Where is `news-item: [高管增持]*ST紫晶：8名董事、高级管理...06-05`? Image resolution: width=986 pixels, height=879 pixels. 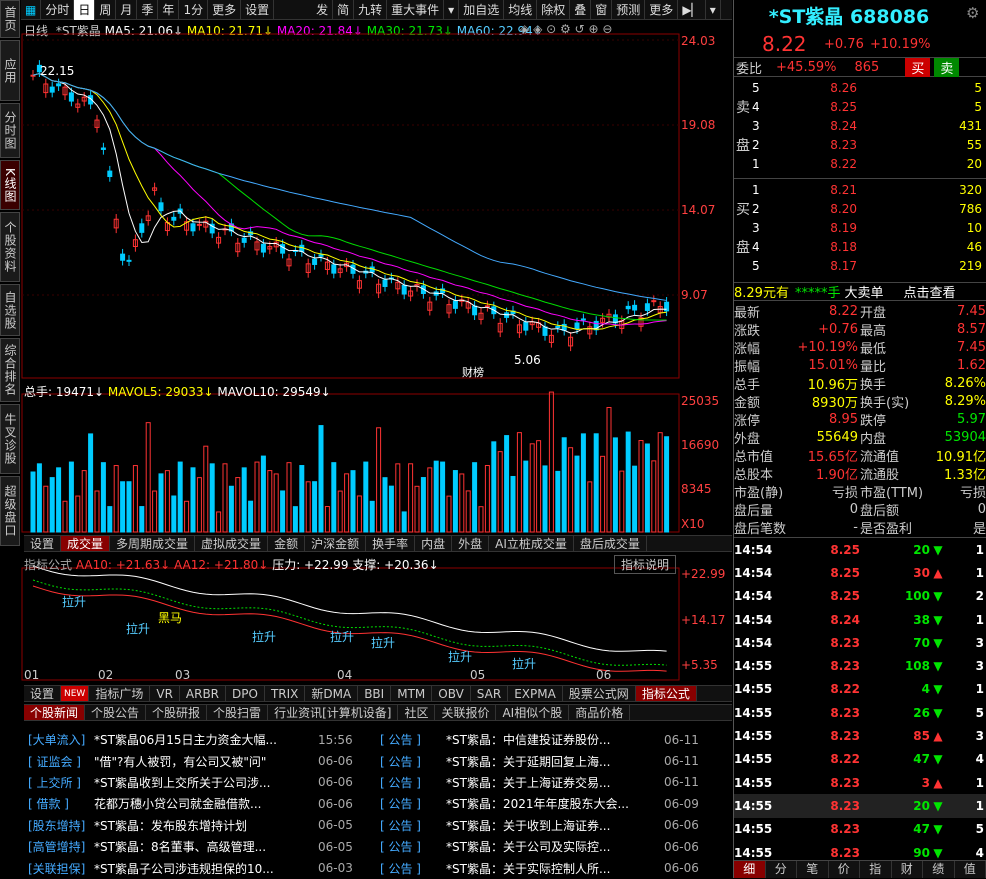
news-item: [高管增持]*ST紫晶：8名董事、高级管理...06-05 is located at coordinates (200, 846).